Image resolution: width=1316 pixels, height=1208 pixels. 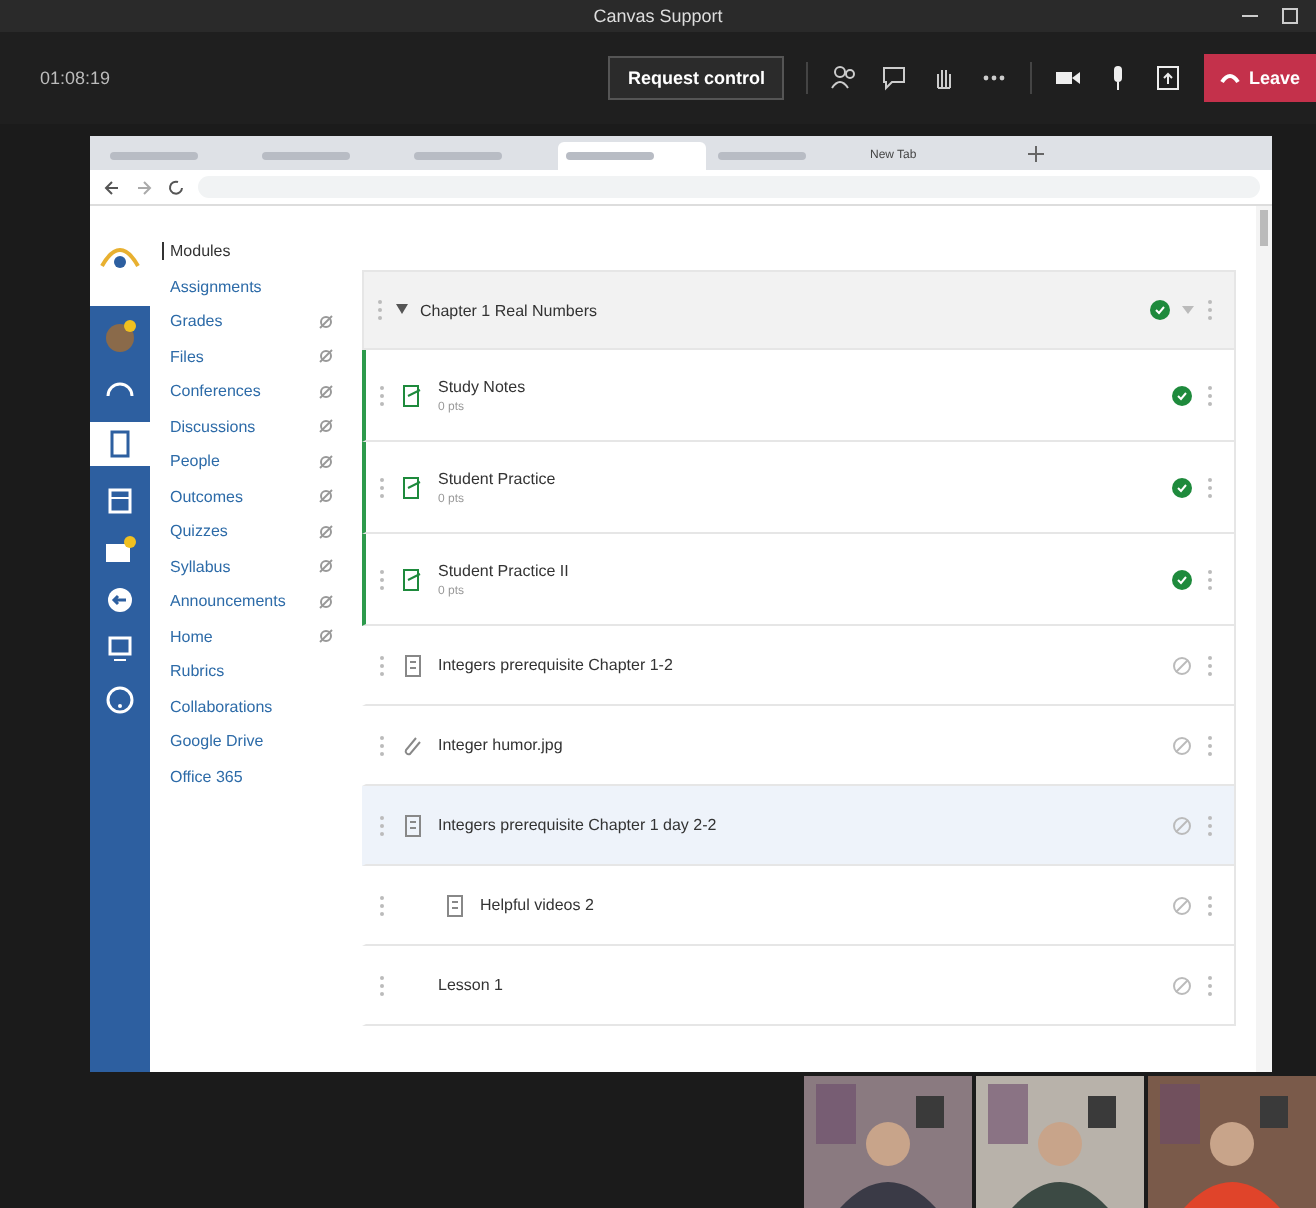 What do you see at coordinates (240, 356) in the screenshot?
I see `course-nav-link: Files` at bounding box center [240, 356].